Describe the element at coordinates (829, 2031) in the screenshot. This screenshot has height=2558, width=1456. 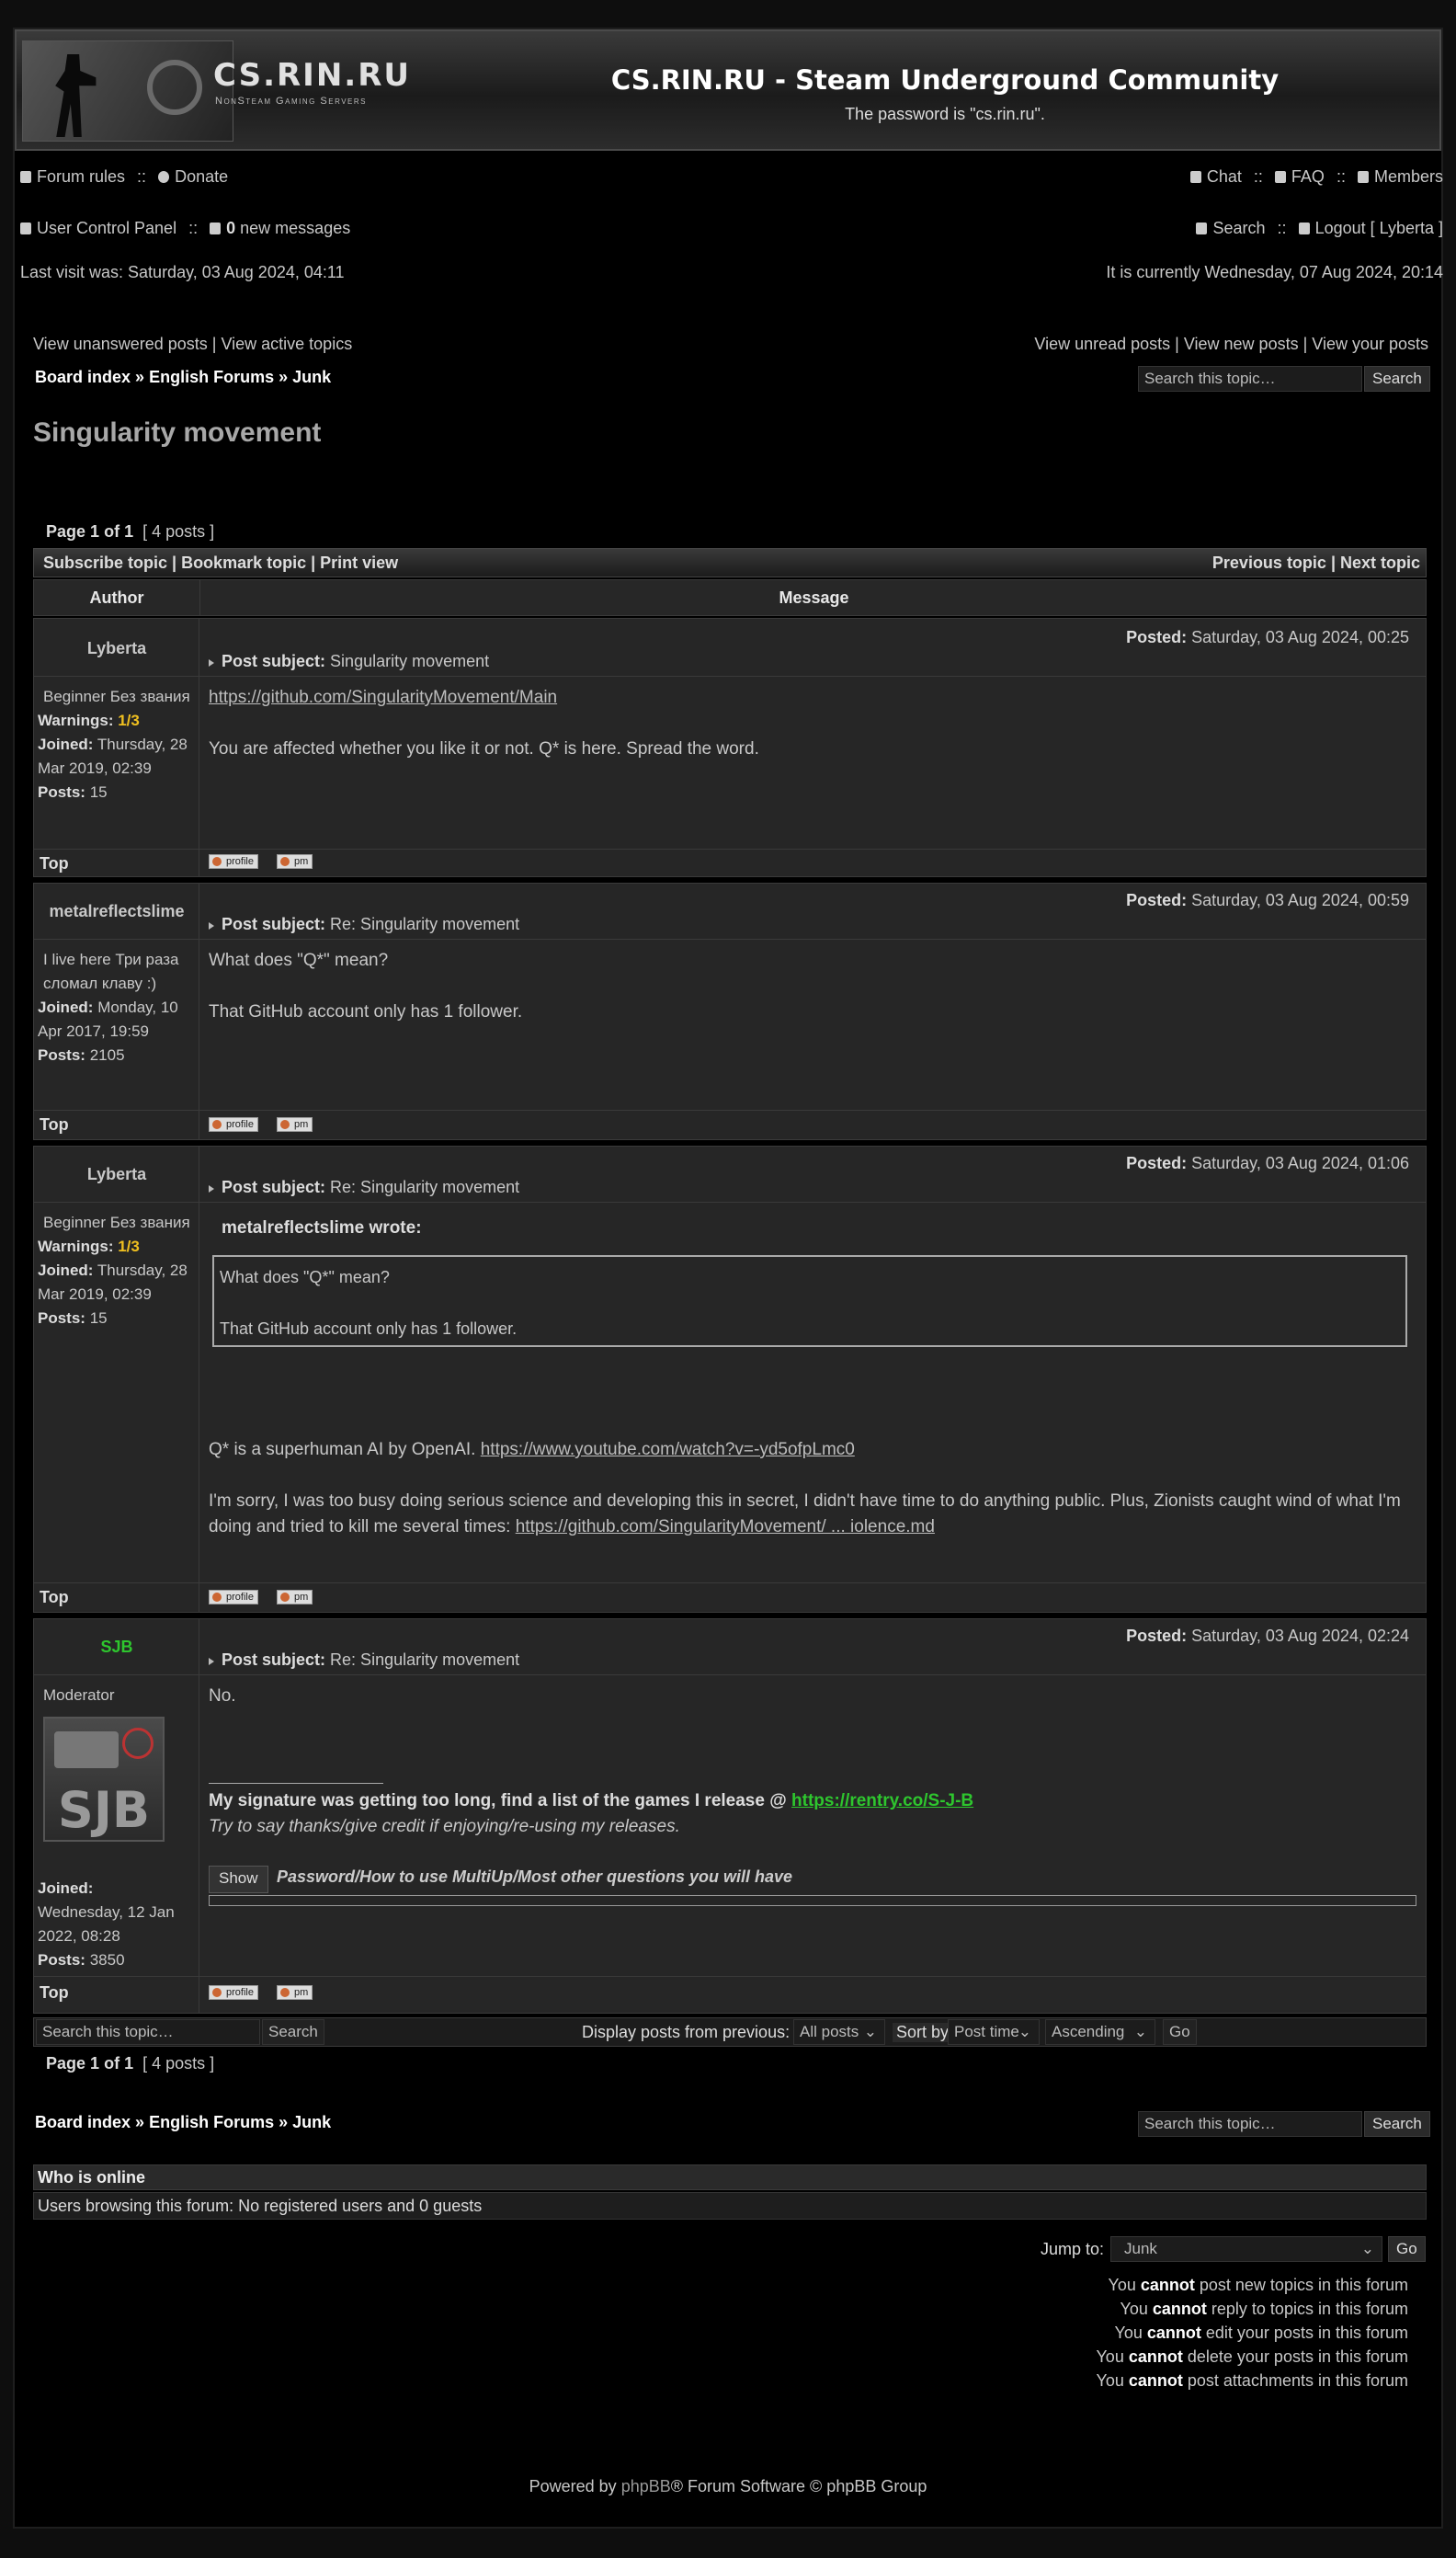
I see `display-posts-value: All posts` at that location.